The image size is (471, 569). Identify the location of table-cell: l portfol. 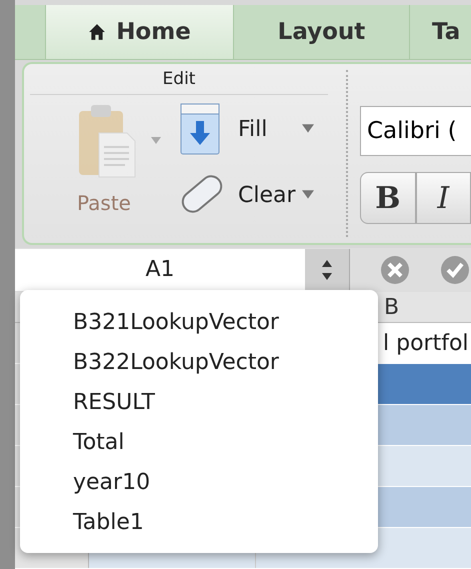
(426, 343).